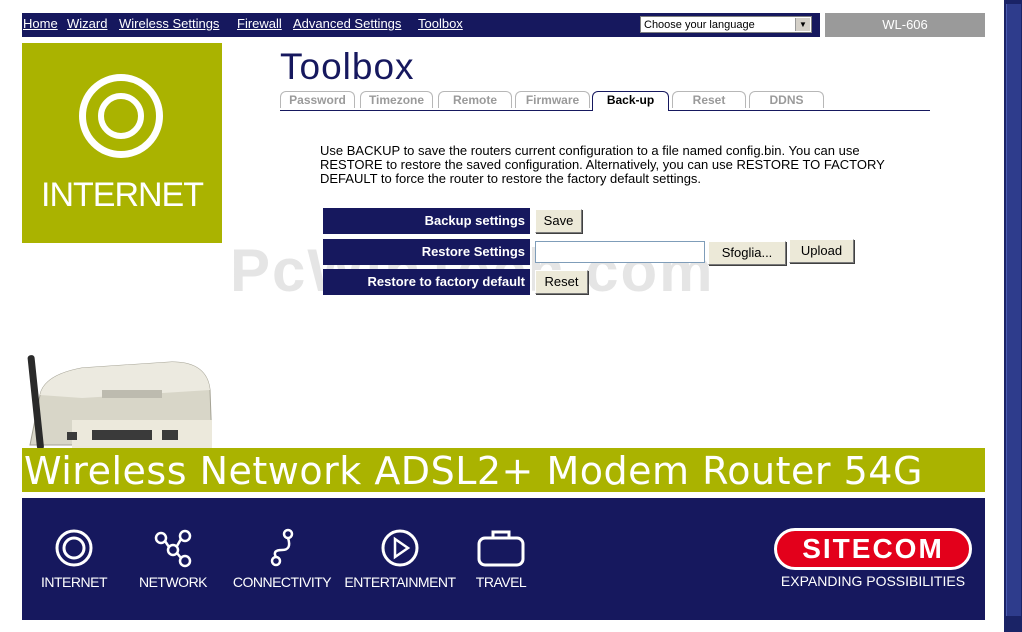 The image size is (1022, 632). Describe the element at coordinates (282, 582) in the screenshot. I see `footer-label-connectivity: CONNECTIVITY` at that location.